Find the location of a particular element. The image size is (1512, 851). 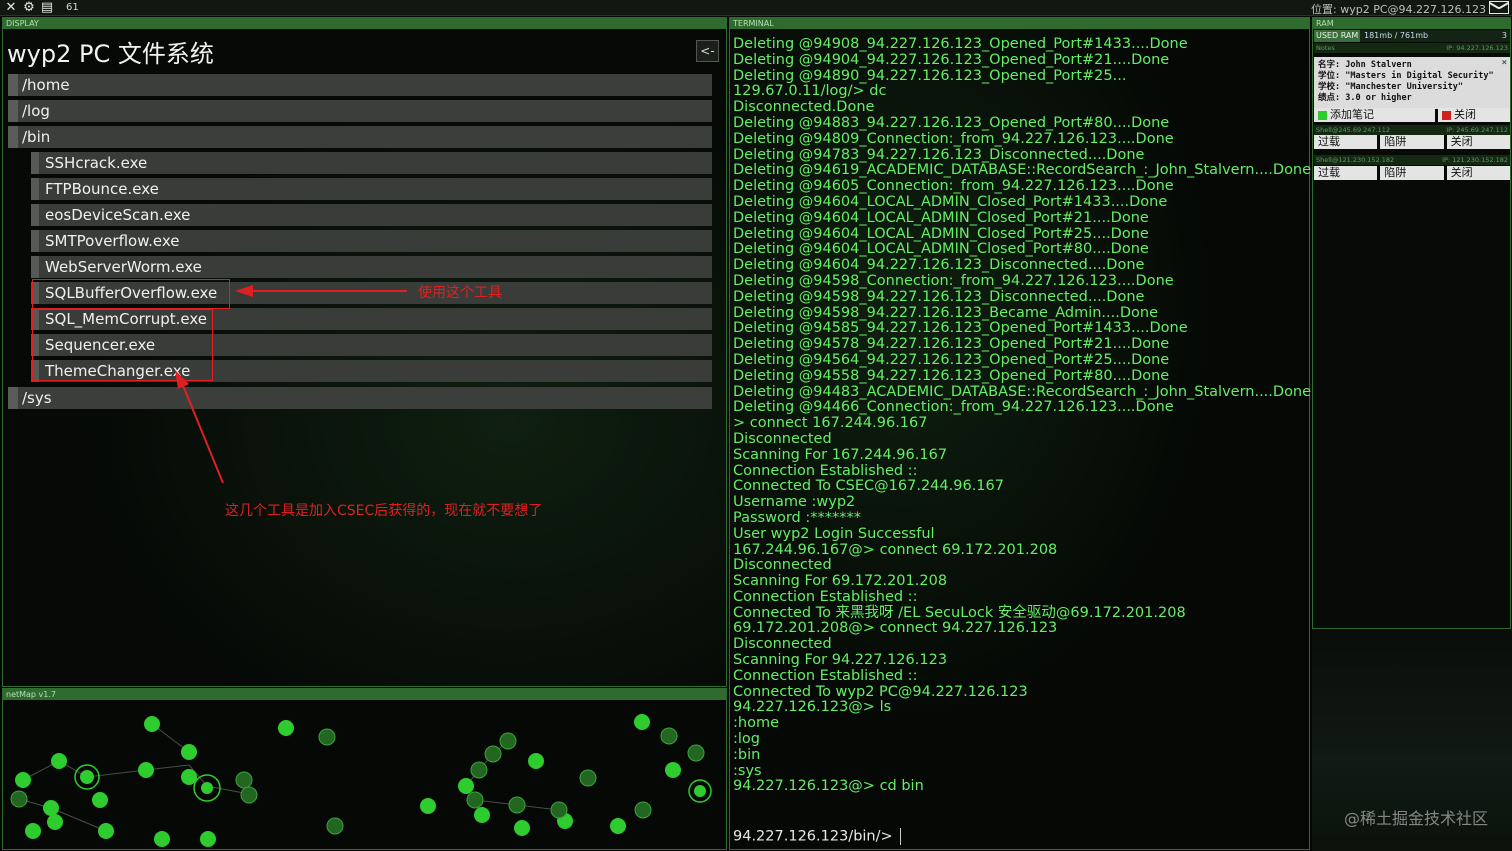

terminal-line: :home is located at coordinates (756, 723).